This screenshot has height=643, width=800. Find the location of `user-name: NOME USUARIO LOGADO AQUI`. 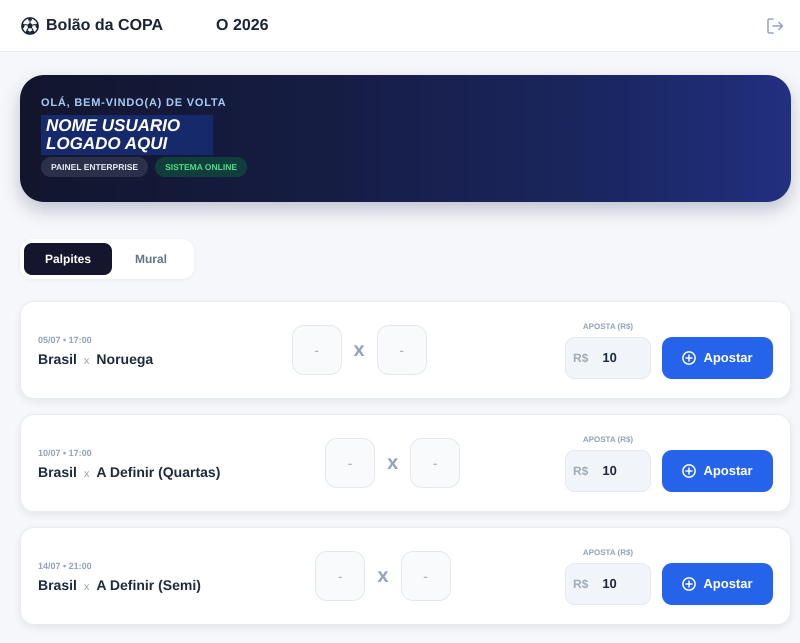

user-name: NOME USUARIO LOGADO AQUI is located at coordinates (127, 135).